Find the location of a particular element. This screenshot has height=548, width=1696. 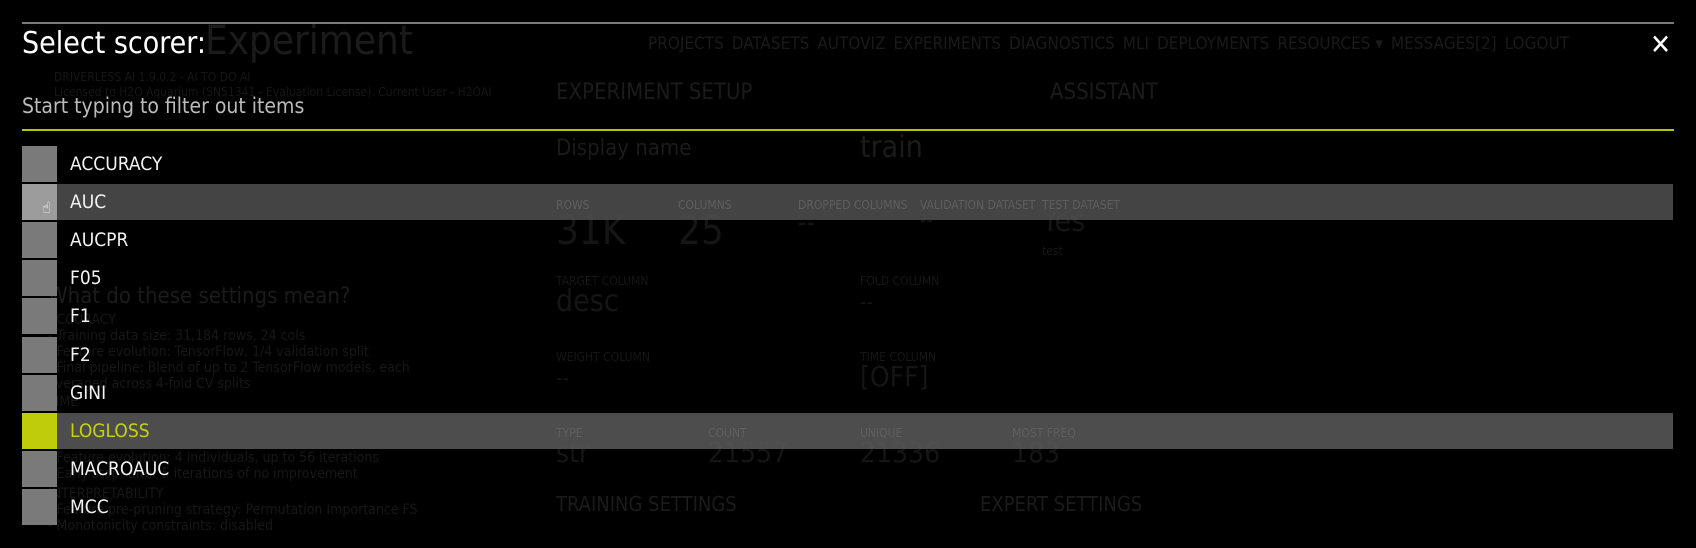

nav-projects: PROJECTS is located at coordinates (686, 44).